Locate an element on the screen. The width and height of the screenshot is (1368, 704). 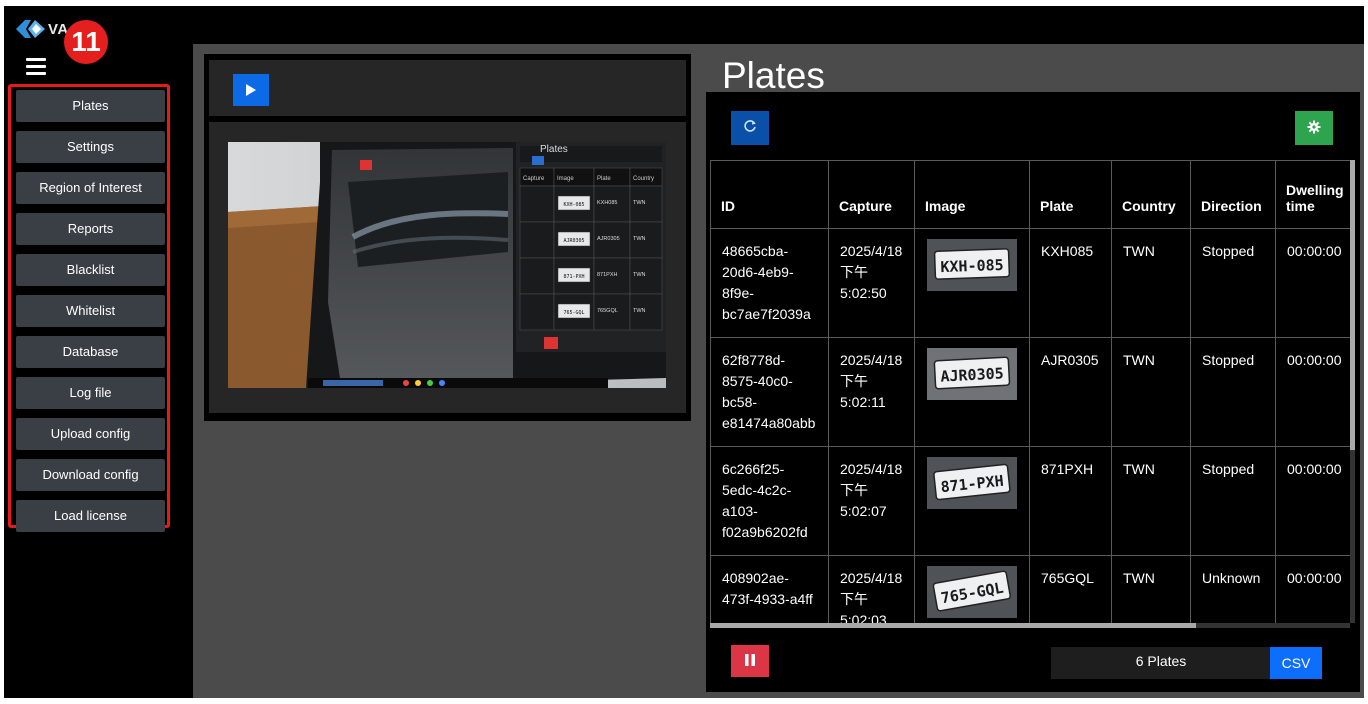
overlay-plate: 871PXH is located at coordinates (607, 275).